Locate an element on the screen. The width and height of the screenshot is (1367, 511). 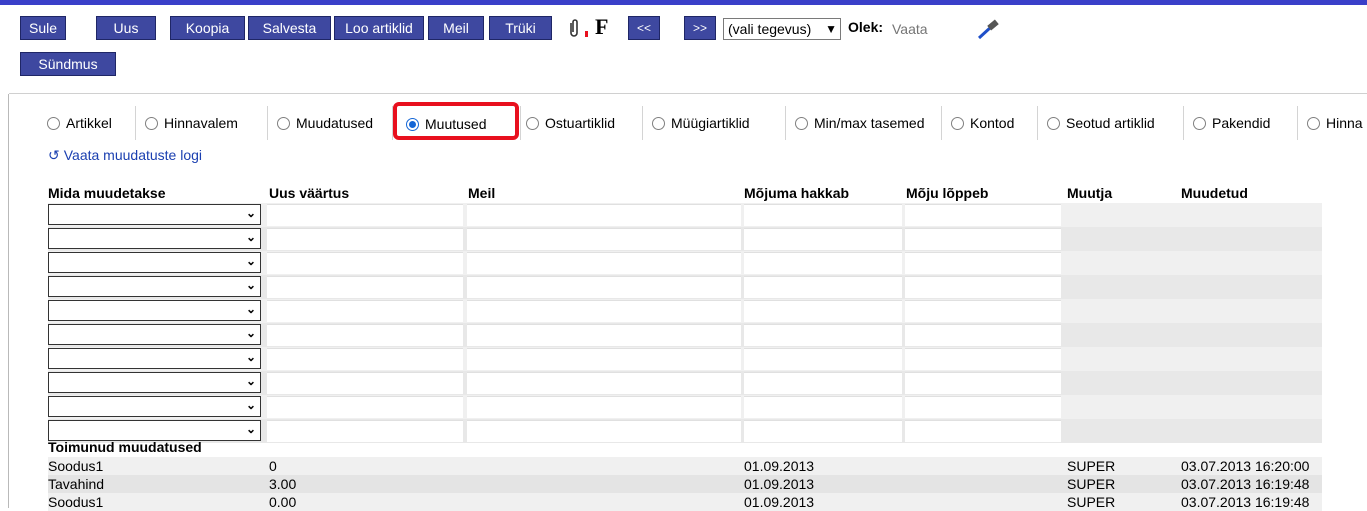
tab-min-max-tasemed: Min/max tasemed is located at coordinates (864, 123).